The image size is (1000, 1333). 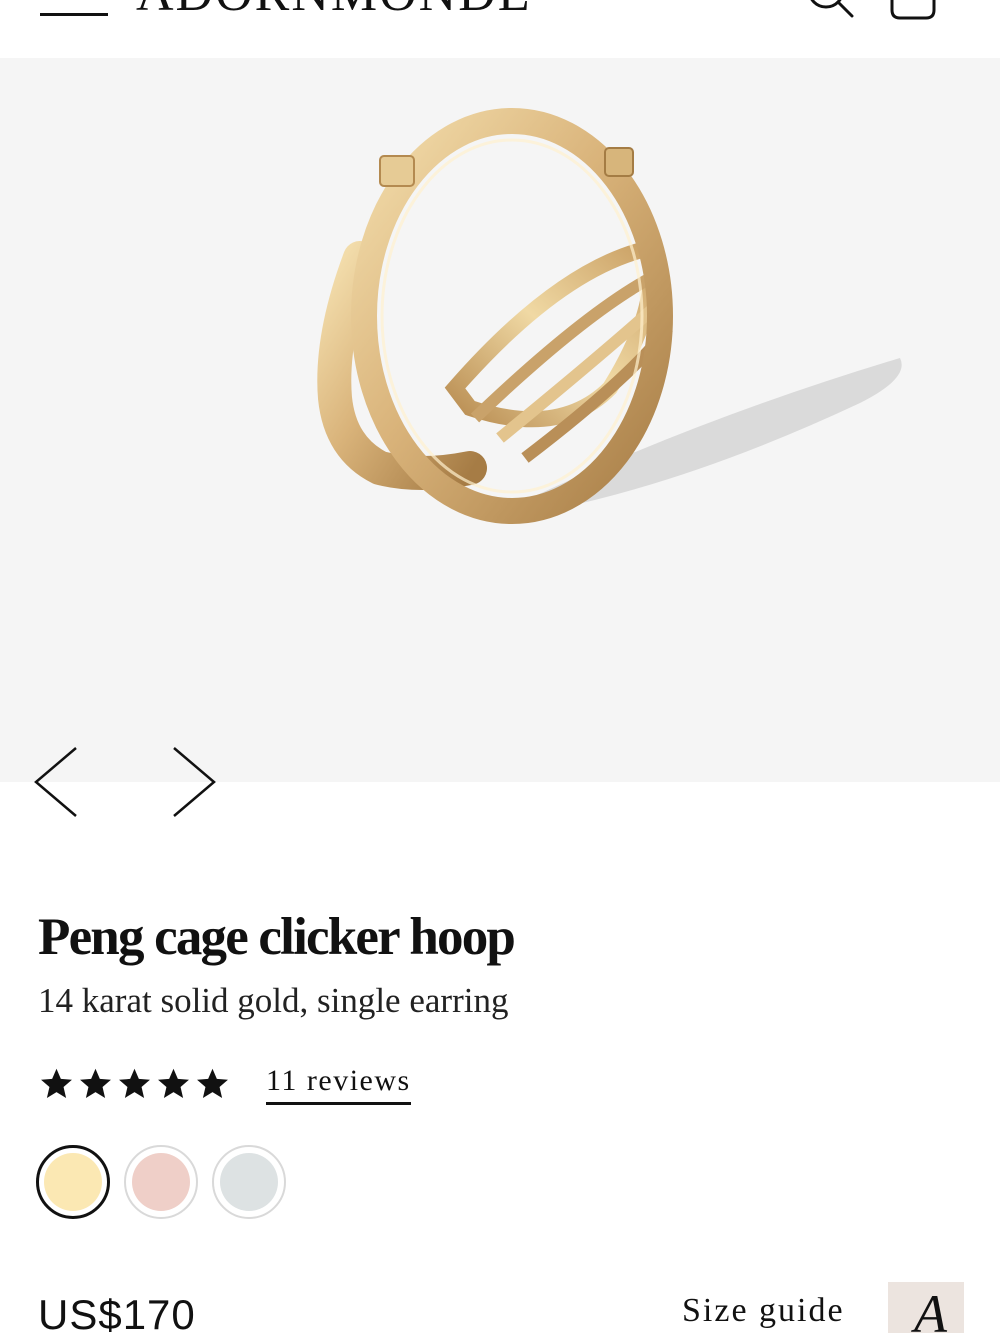 What do you see at coordinates (930, 1308) in the screenshot?
I see `size-guide-thumb-letter: A` at bounding box center [930, 1308].